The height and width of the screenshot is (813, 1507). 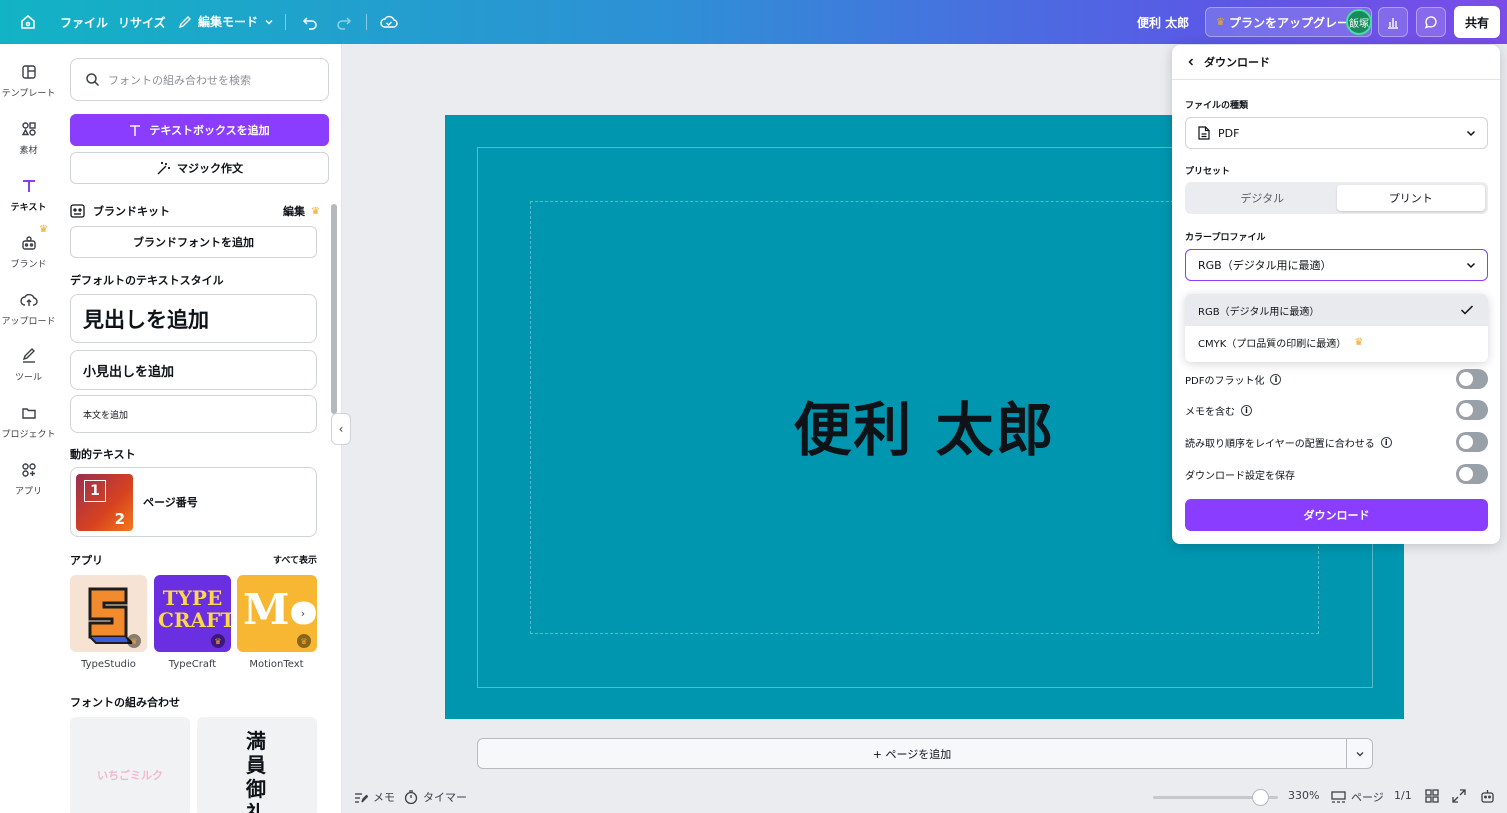 I want to click on redo-icon, so click(x=344, y=22).